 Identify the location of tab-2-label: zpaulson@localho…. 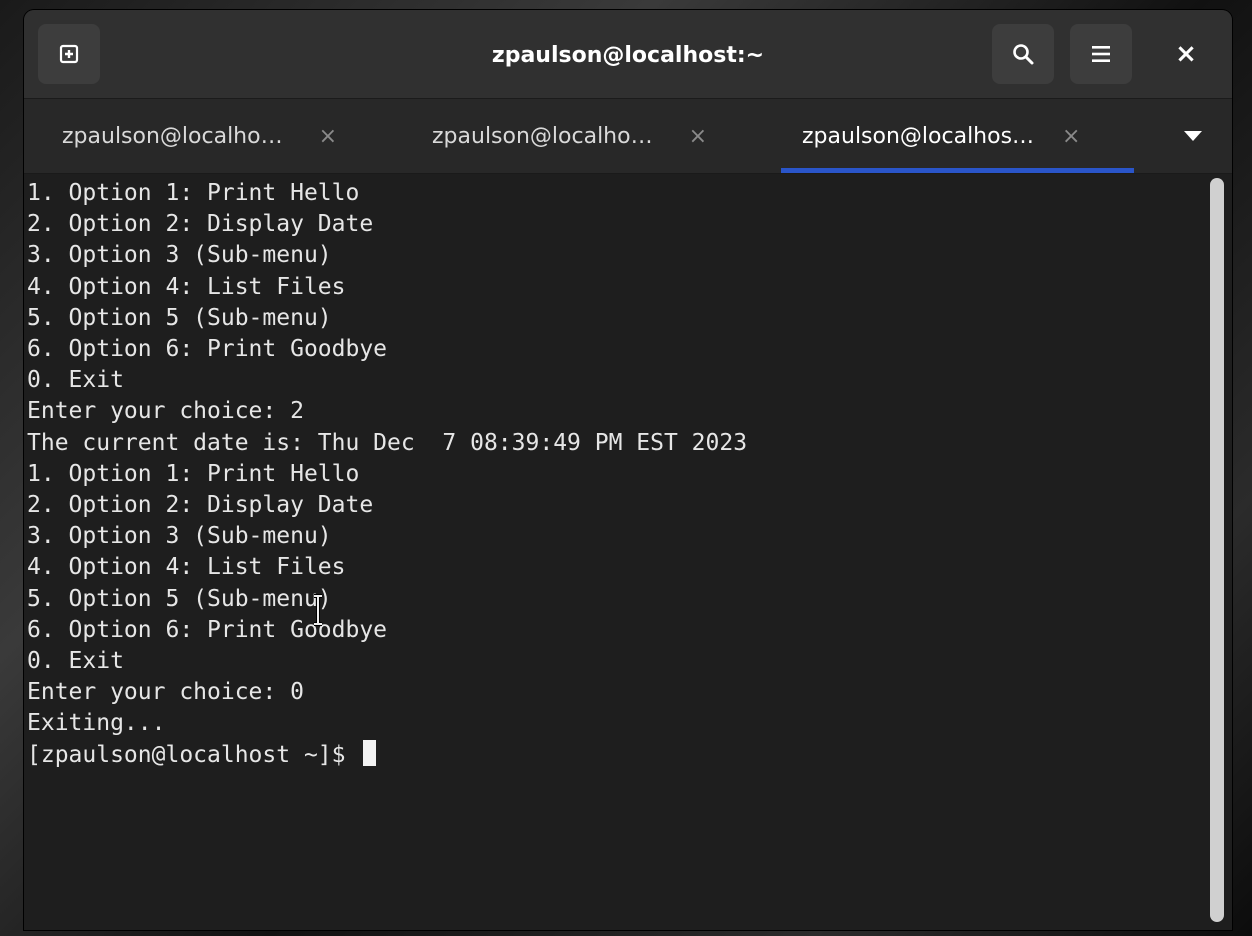
(542, 136).